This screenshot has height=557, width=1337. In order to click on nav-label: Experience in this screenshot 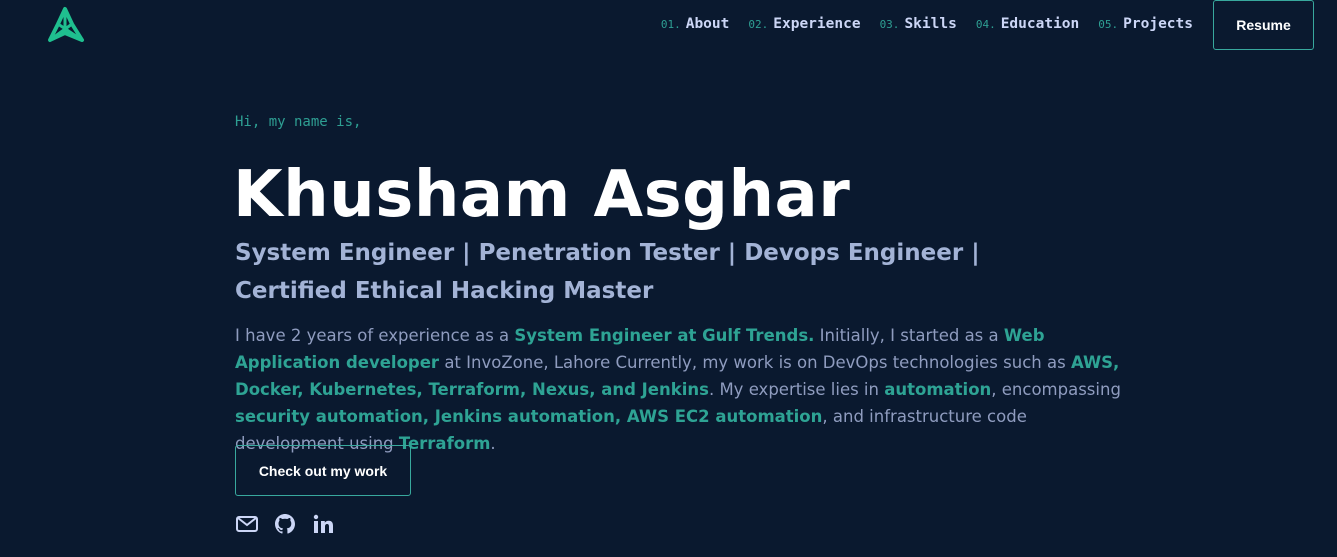, I will do `click(817, 24)`.